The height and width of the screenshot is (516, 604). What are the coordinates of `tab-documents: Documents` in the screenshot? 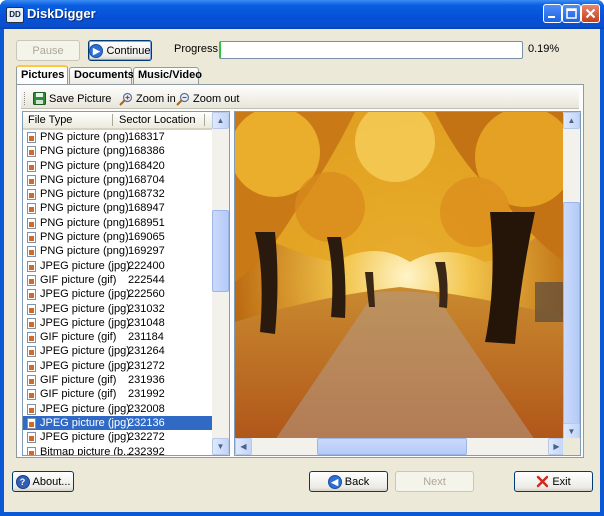 It's located at (101, 75).